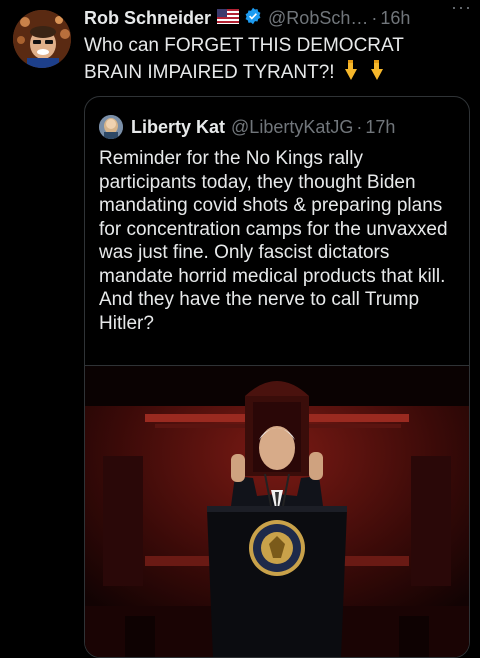 The width and height of the screenshot is (480, 658). I want to click on avatar-photo, so click(42, 39).